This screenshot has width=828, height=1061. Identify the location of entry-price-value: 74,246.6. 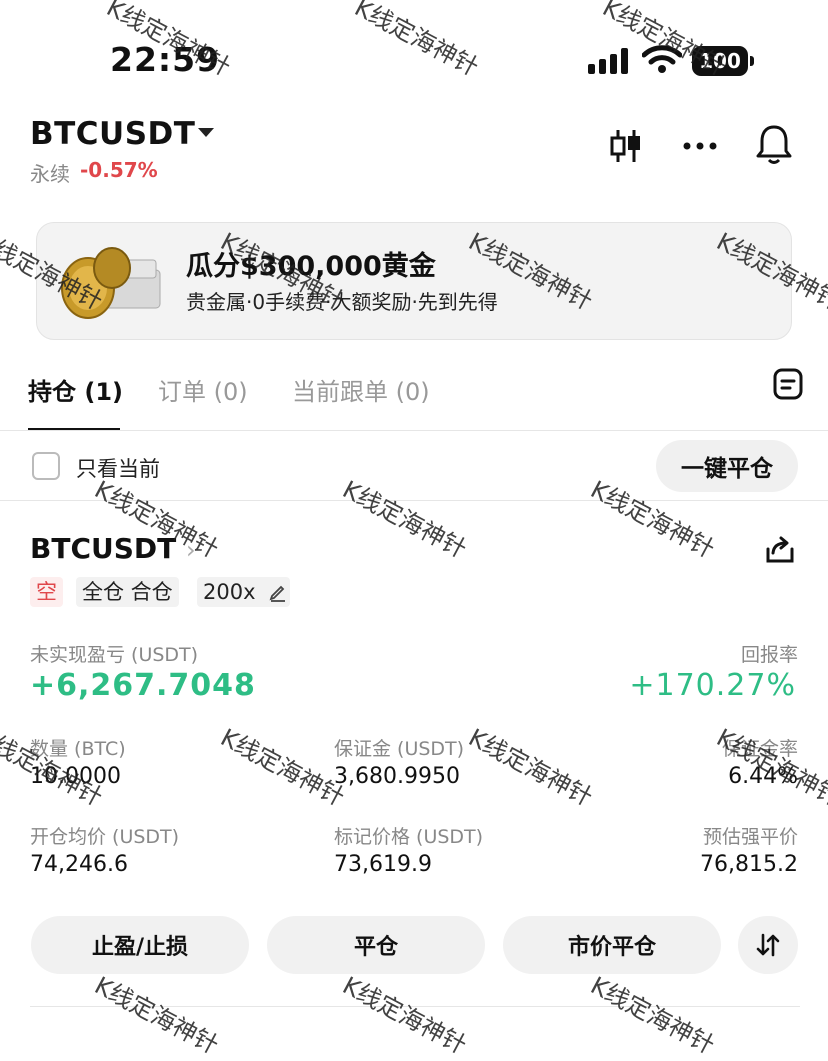
(79, 864).